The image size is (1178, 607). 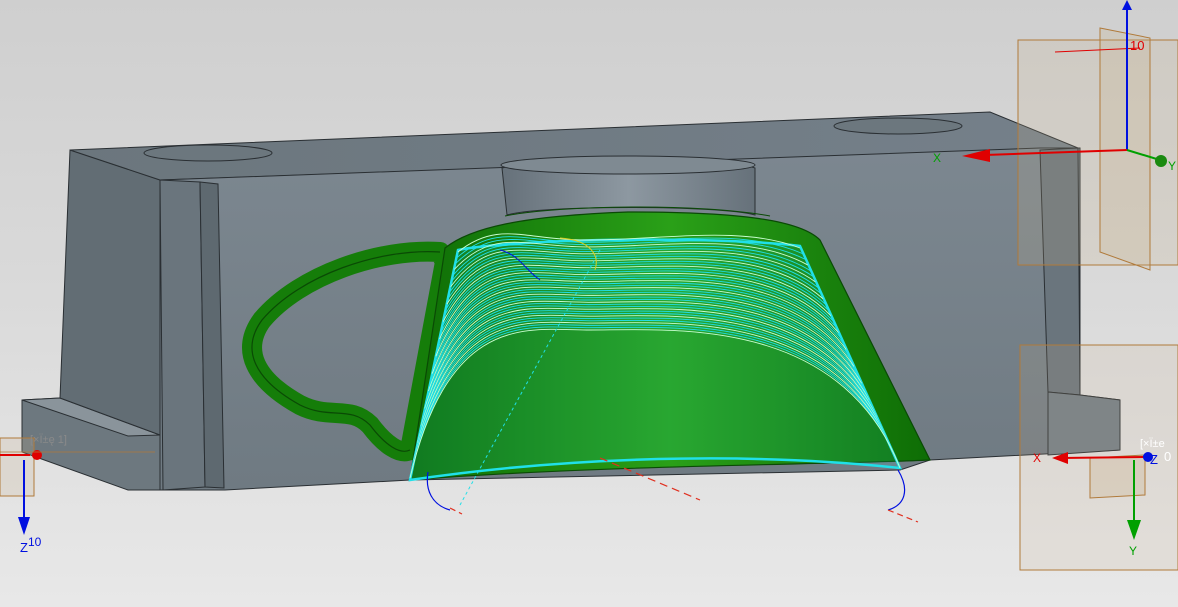 I want to click on triad-y-label: Y, so click(x=1172, y=166).